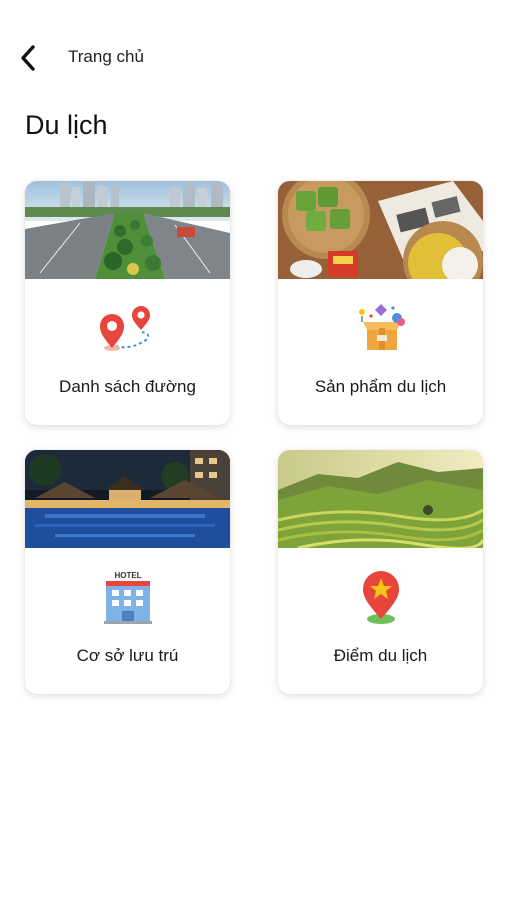 The width and height of the screenshot is (507, 900). What do you see at coordinates (127, 499) in the screenshot?
I see `resort-pool-photo` at bounding box center [127, 499].